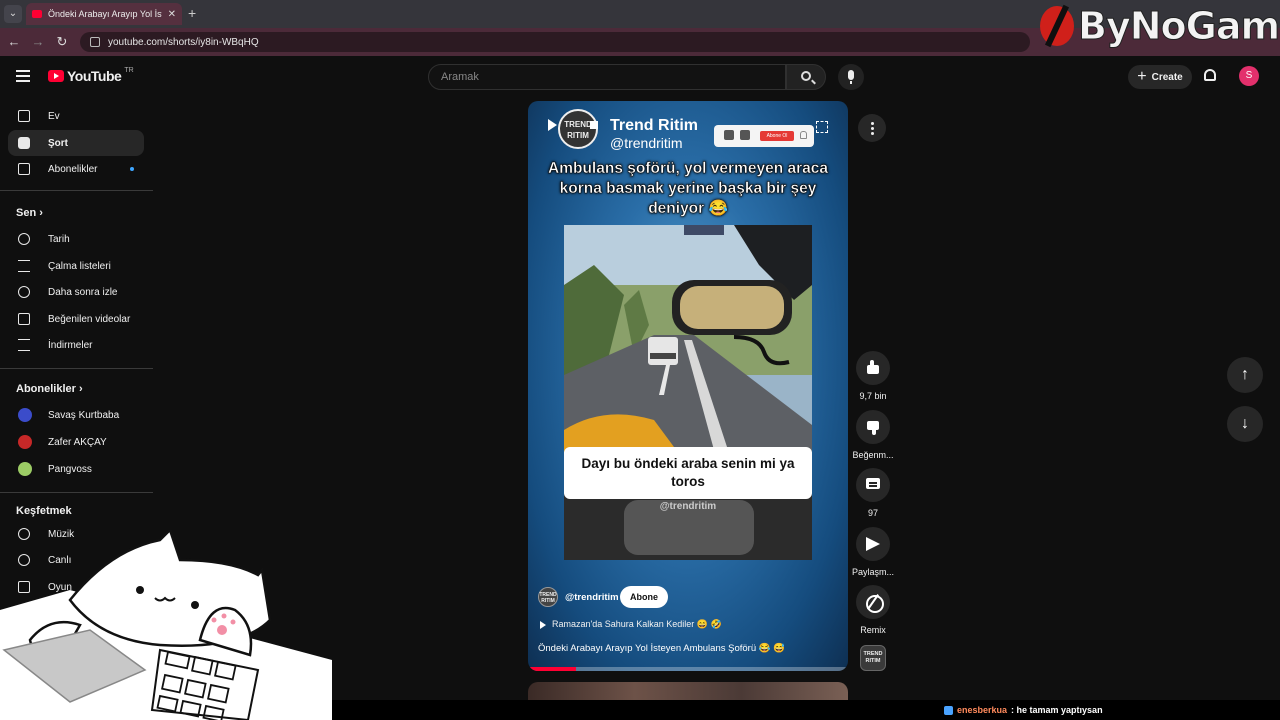 This screenshot has width=1280, height=720. I want to click on volume-icon, so click(594, 125).